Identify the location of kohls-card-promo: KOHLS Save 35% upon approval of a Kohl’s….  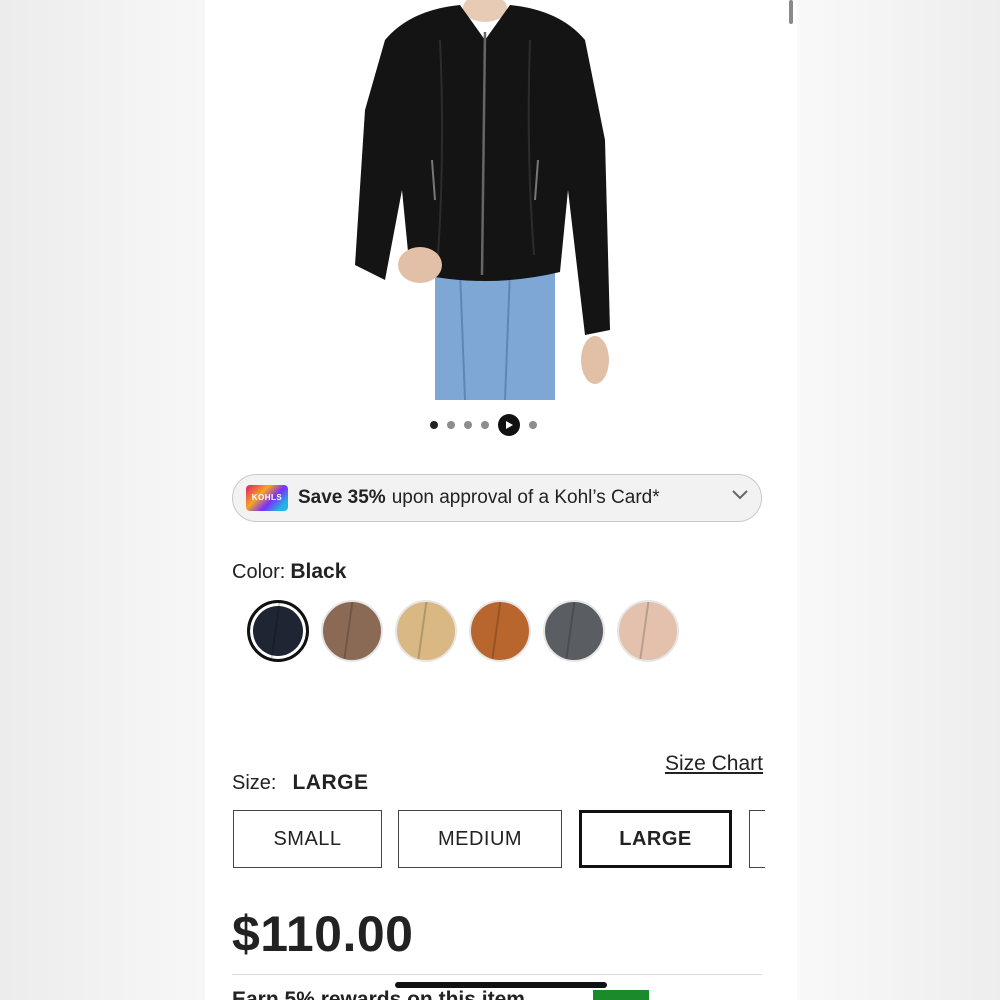
(497, 498).